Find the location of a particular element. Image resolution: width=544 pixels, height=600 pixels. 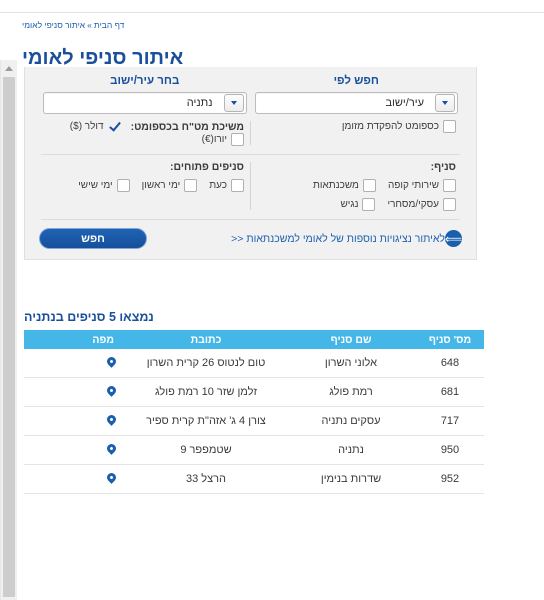

top-divider is located at coordinates (272, 12).